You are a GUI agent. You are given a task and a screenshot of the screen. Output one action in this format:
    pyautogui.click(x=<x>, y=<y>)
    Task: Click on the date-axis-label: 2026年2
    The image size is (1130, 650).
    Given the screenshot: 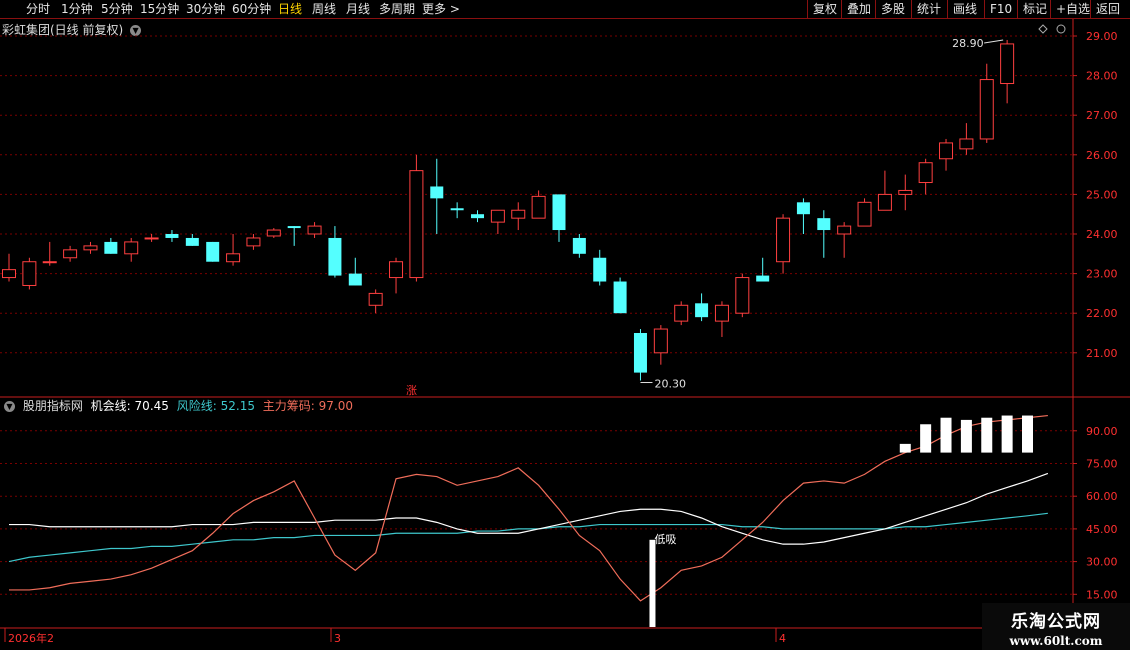 What is the action you would take?
    pyautogui.click(x=31, y=638)
    